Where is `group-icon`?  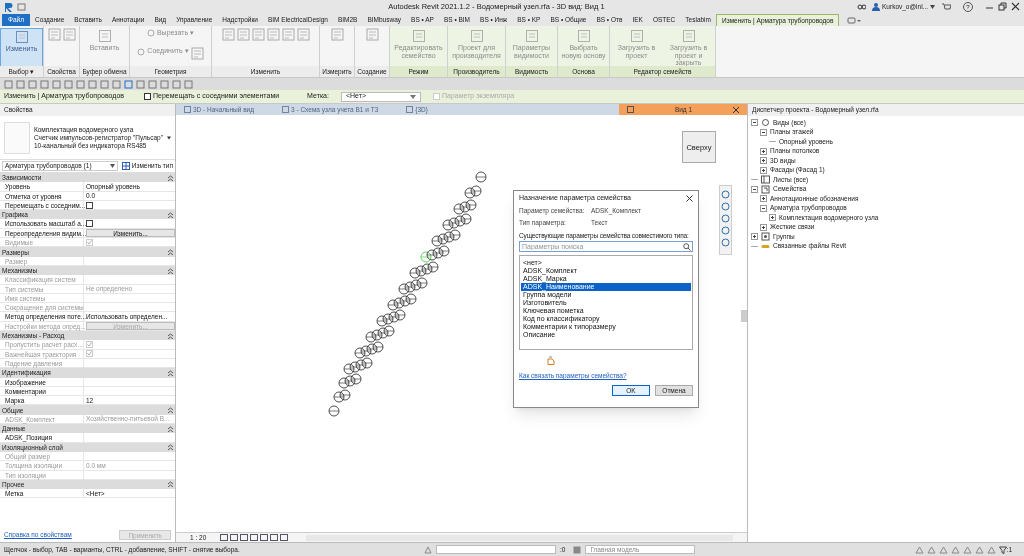 group-icon is located at coordinates (765, 237).